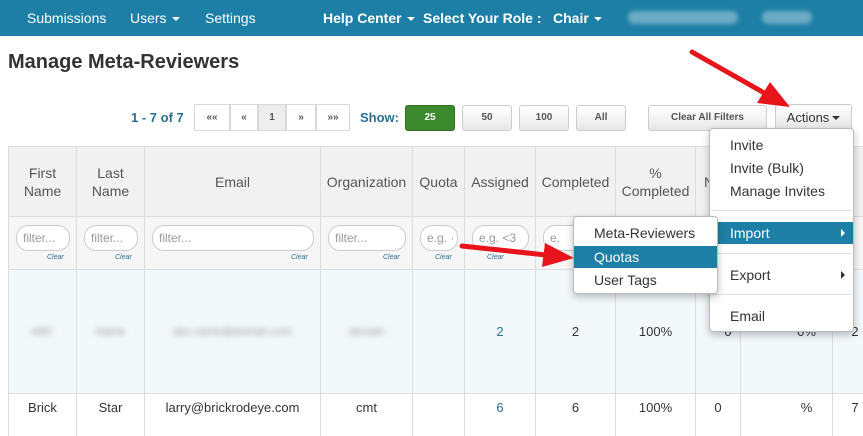  What do you see at coordinates (739, 78) in the screenshot?
I see `arrow-to-actions` at bounding box center [739, 78].